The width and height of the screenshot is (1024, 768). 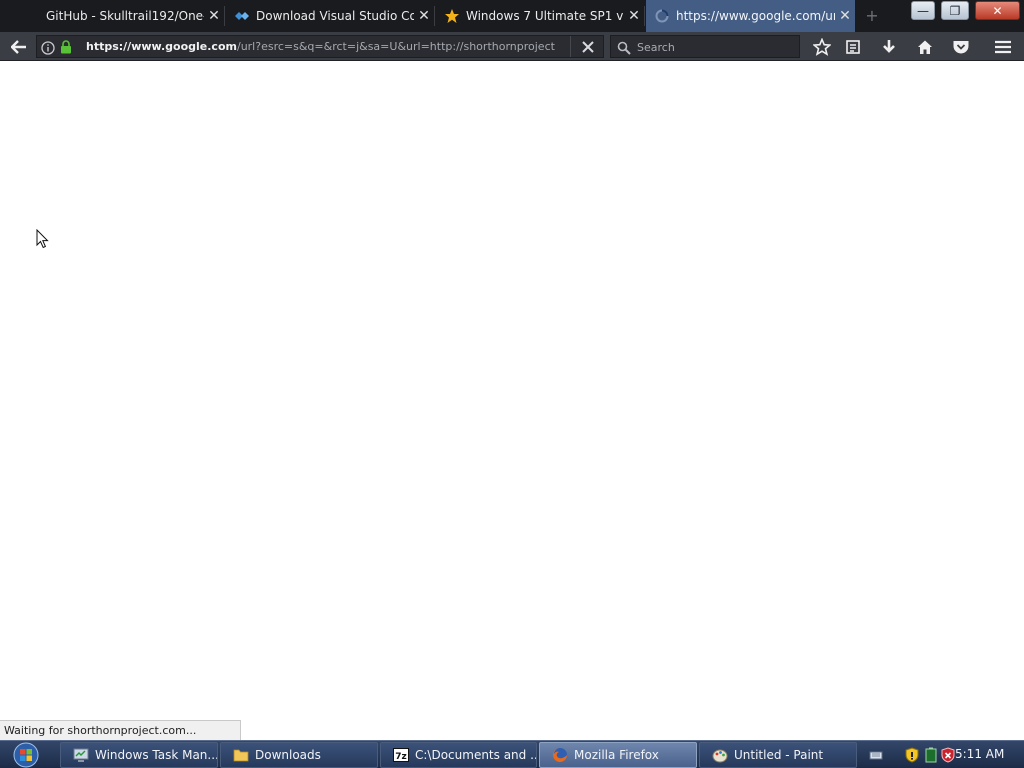 What do you see at coordinates (624, 49) in the screenshot?
I see `search-icon` at bounding box center [624, 49].